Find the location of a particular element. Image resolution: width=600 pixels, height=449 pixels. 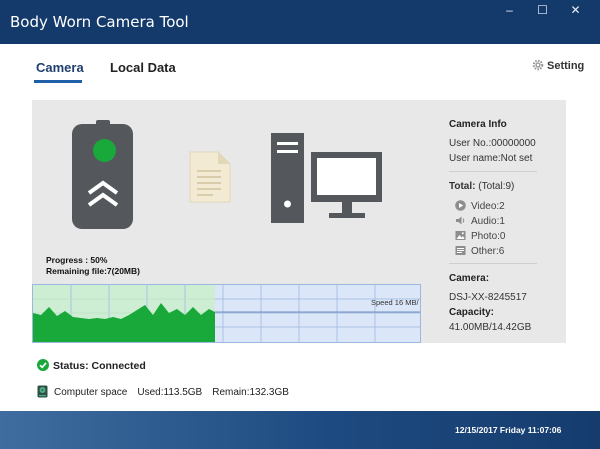

close-button: ✕ is located at coordinates (575, 10).